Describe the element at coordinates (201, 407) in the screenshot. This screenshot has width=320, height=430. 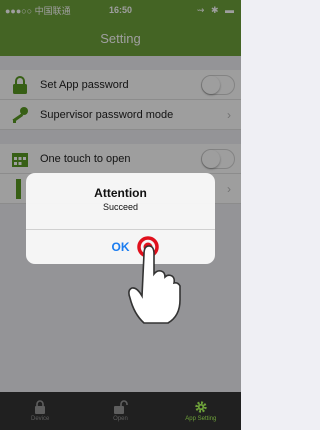
I see `gear-icon` at that location.